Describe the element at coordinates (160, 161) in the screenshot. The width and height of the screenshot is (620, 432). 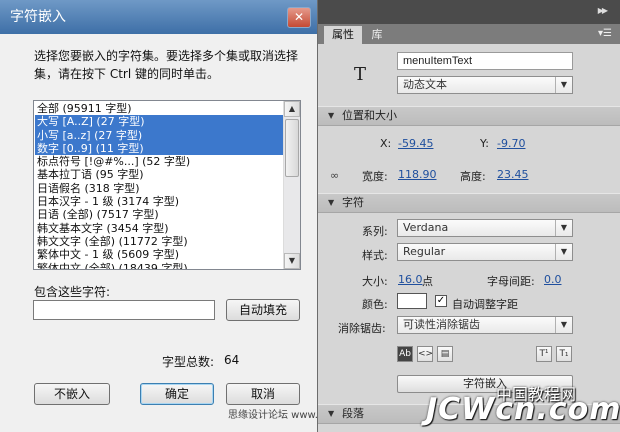
I see `character-set-item: 标点符号 [!@#%...] (52 字型)` at that location.